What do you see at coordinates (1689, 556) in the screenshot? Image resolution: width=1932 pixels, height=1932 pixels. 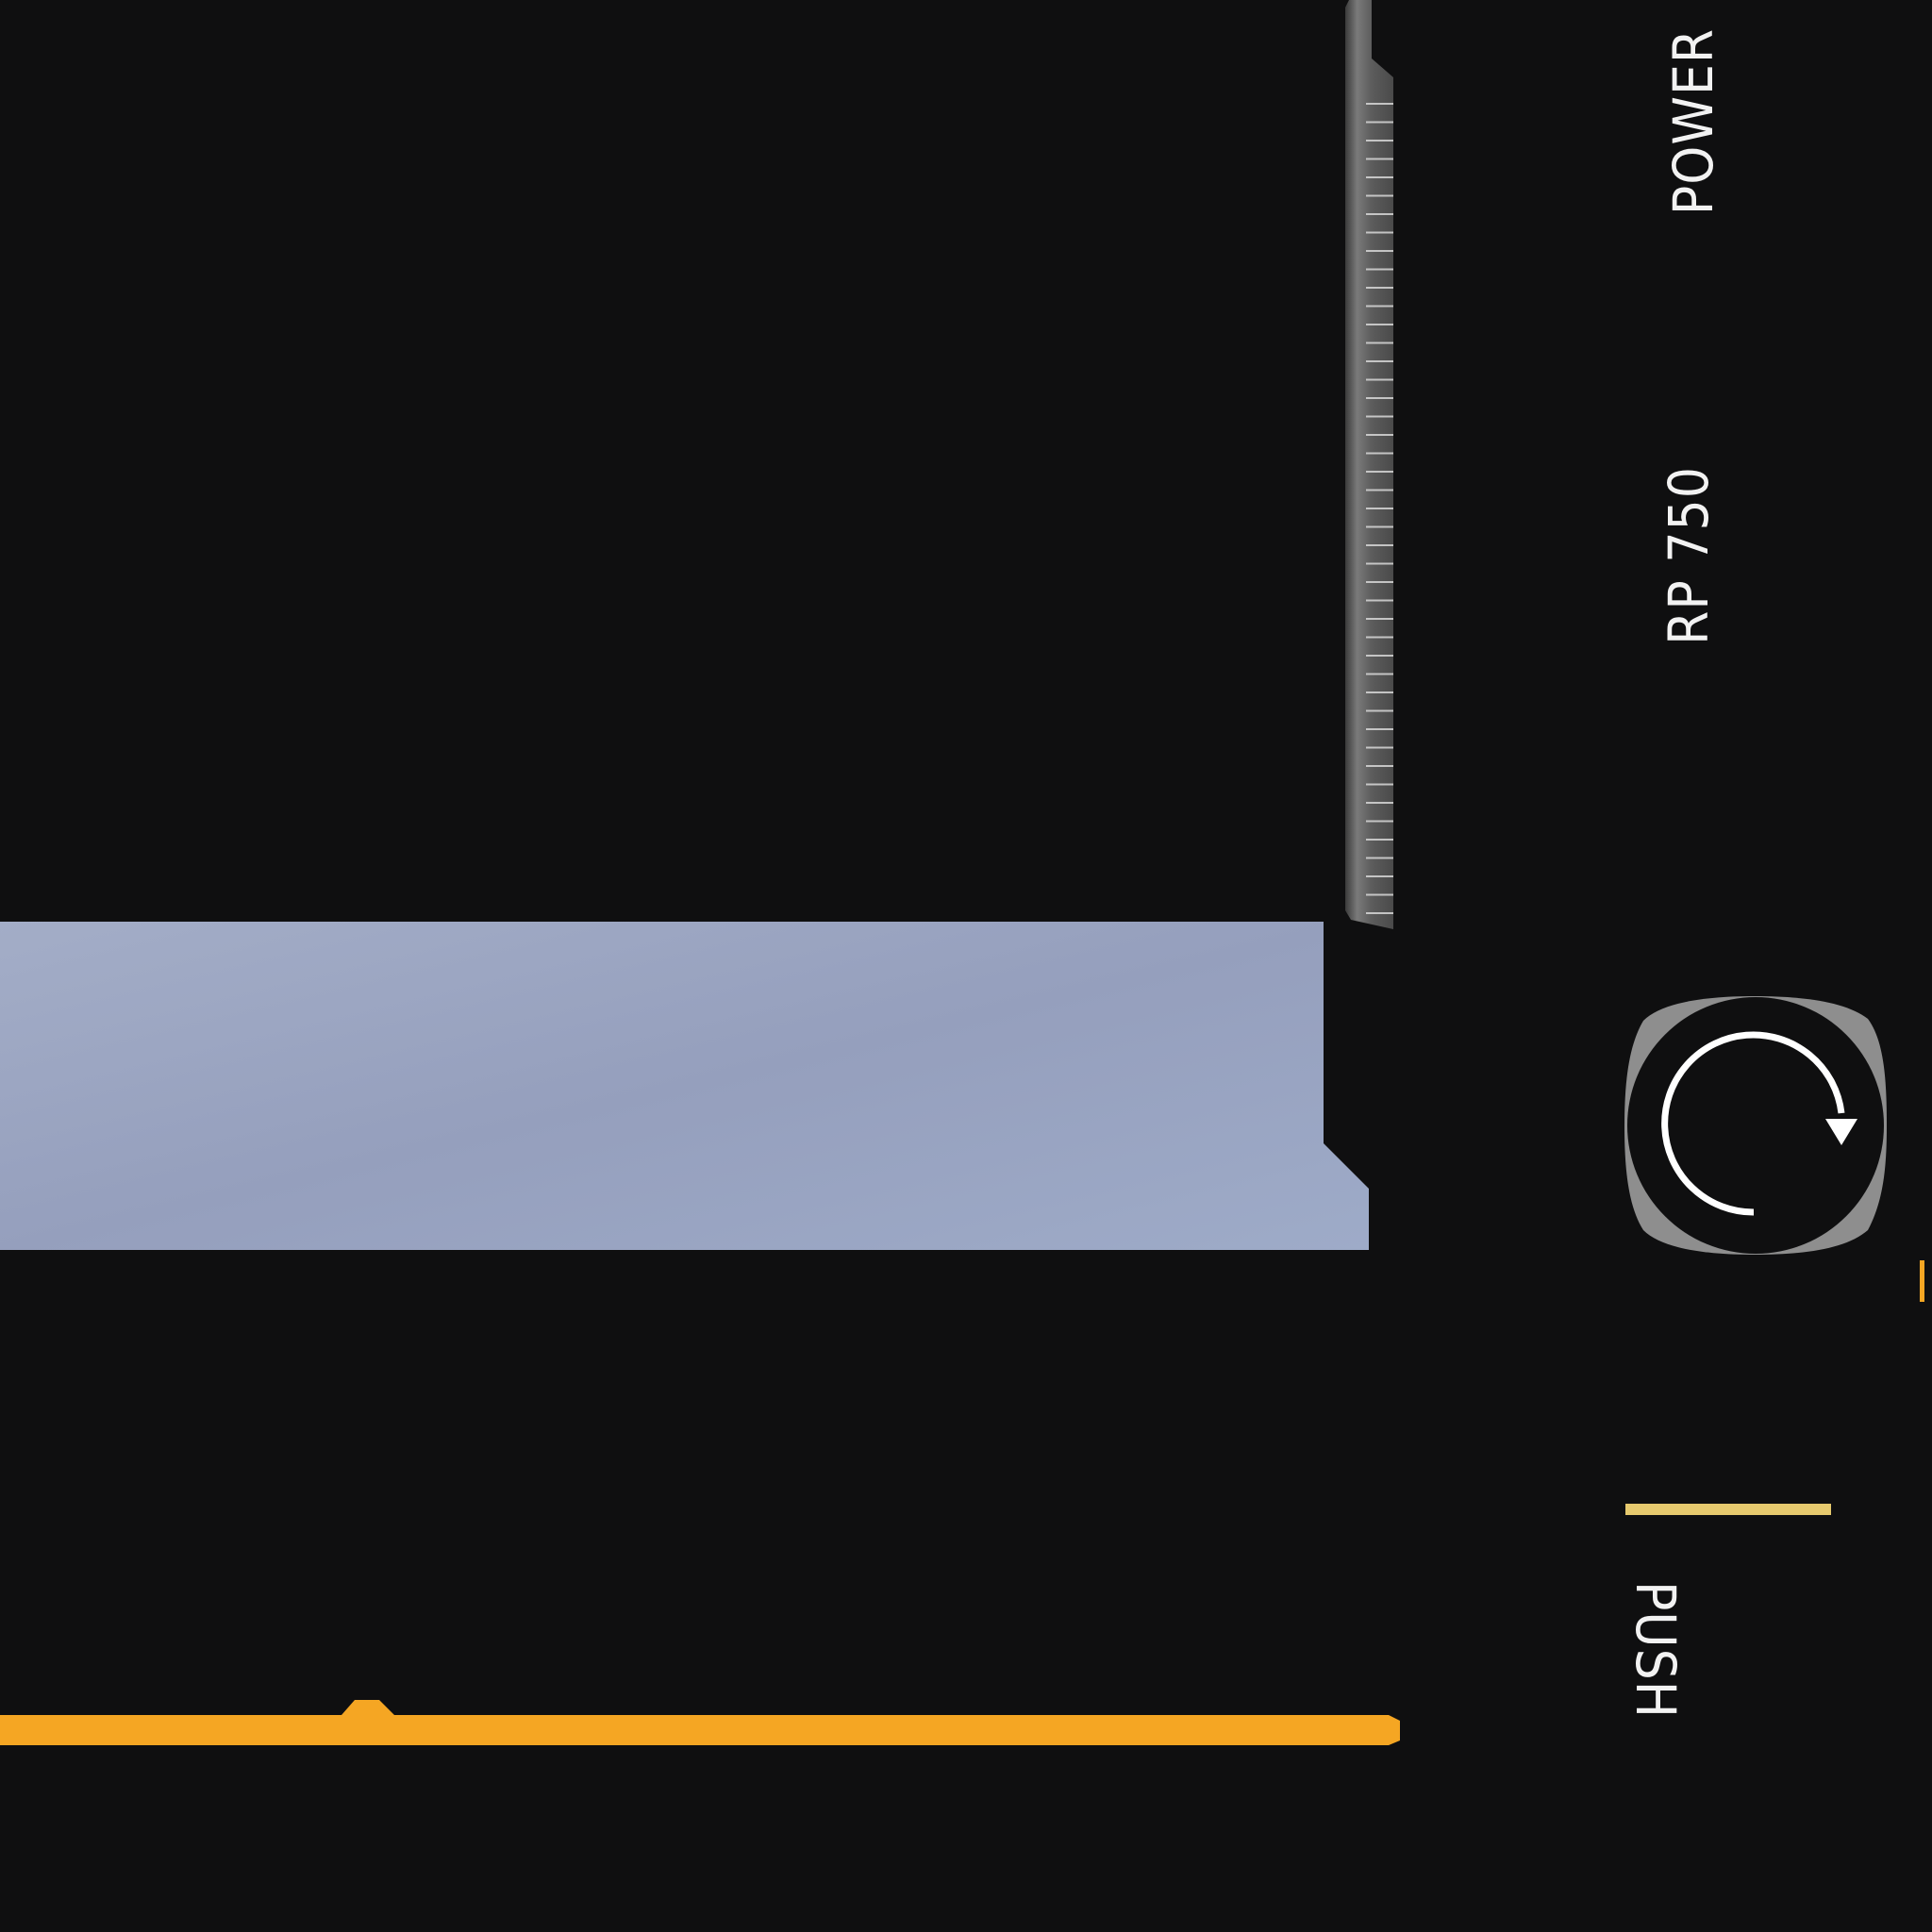 I see `model-label: RP 750` at bounding box center [1689, 556].